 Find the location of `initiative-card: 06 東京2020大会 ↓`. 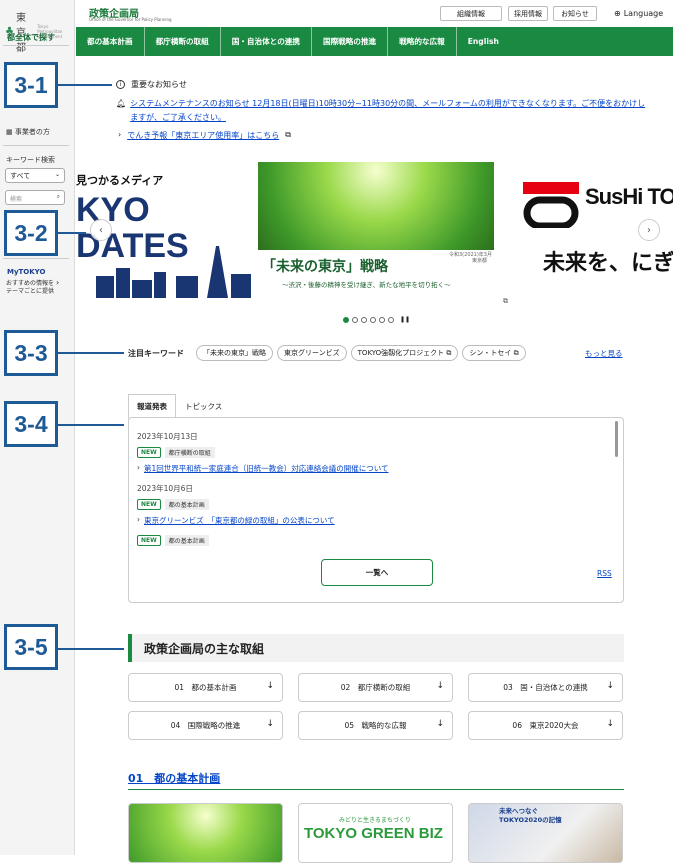

initiative-card: 06 東京2020大会 ↓ is located at coordinates (545, 725).